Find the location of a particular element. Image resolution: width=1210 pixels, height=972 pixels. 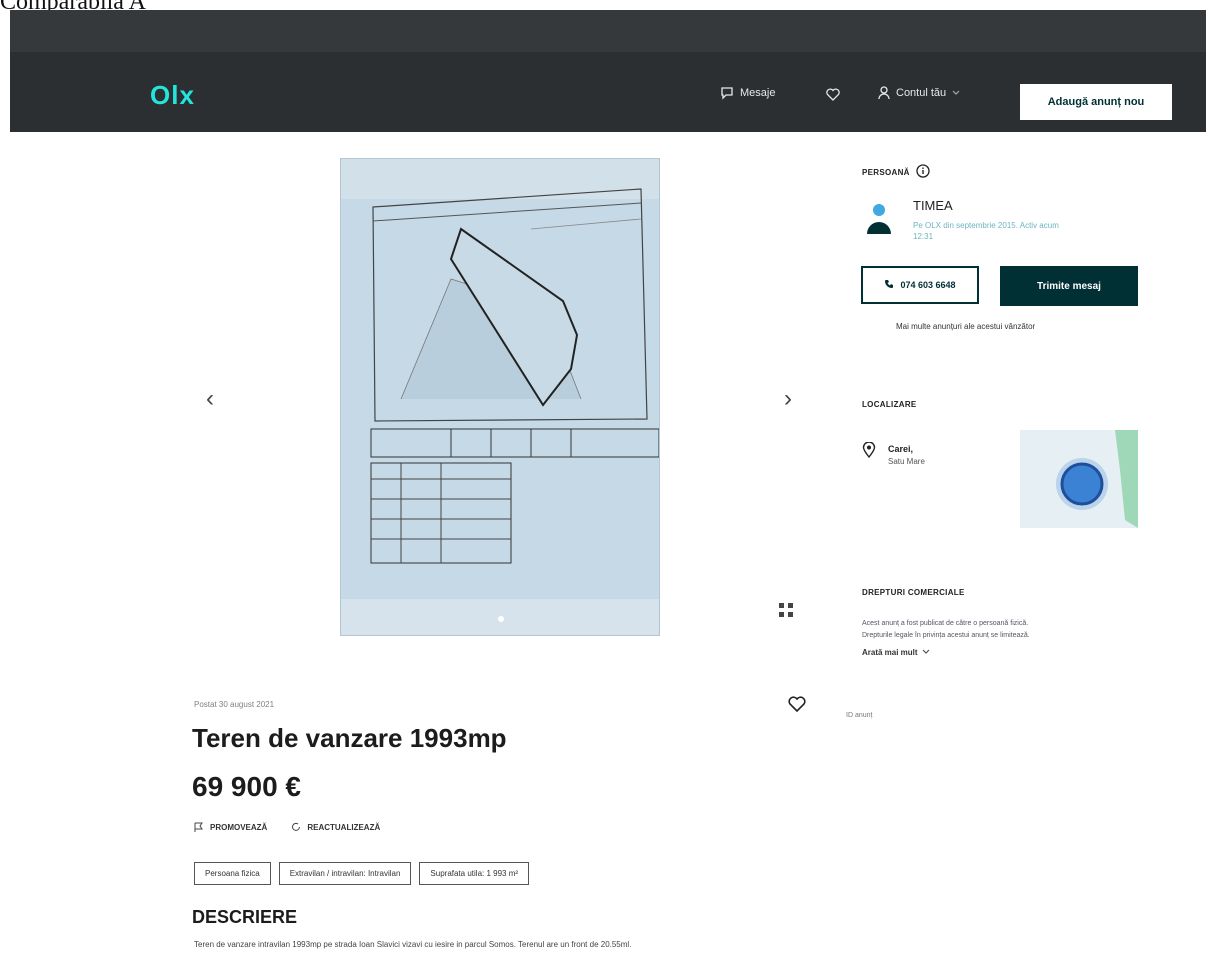

refresh-link: REACTUALIZEAZĂ is located at coordinates (335, 827).